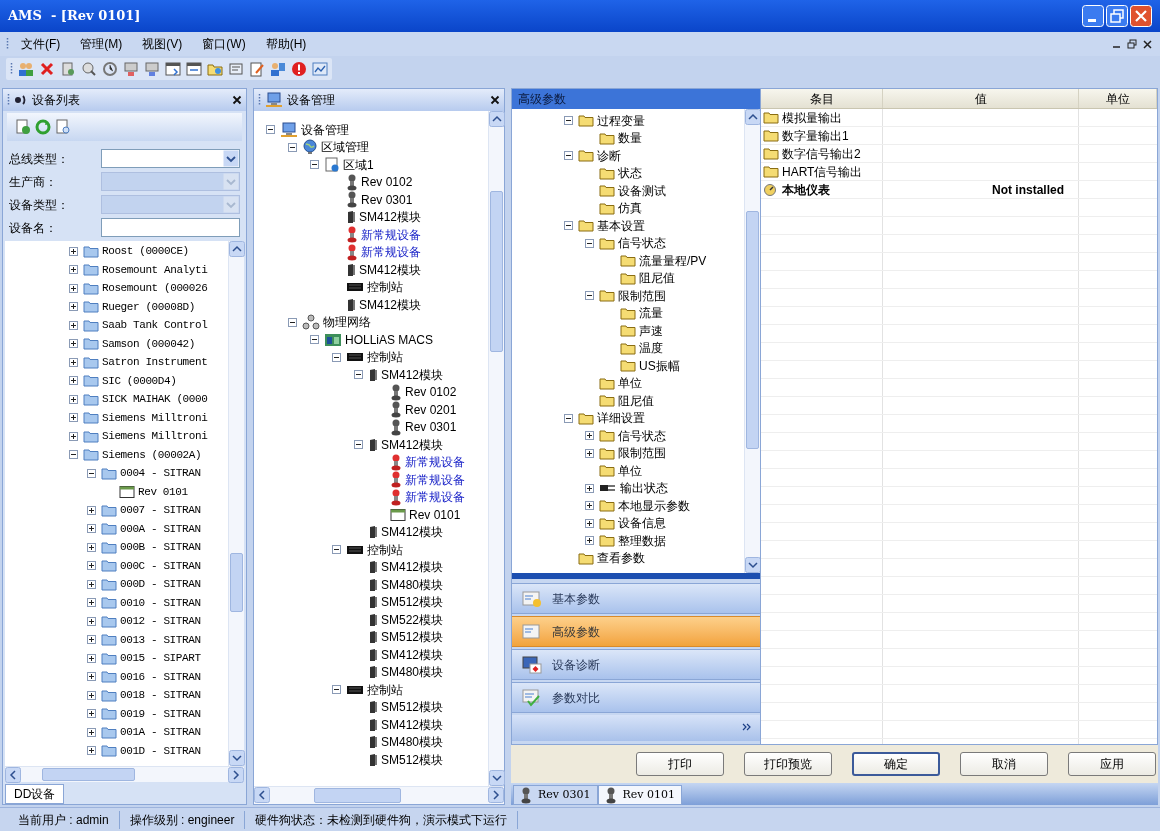  I want to click on chart-icon, so click(320, 69).